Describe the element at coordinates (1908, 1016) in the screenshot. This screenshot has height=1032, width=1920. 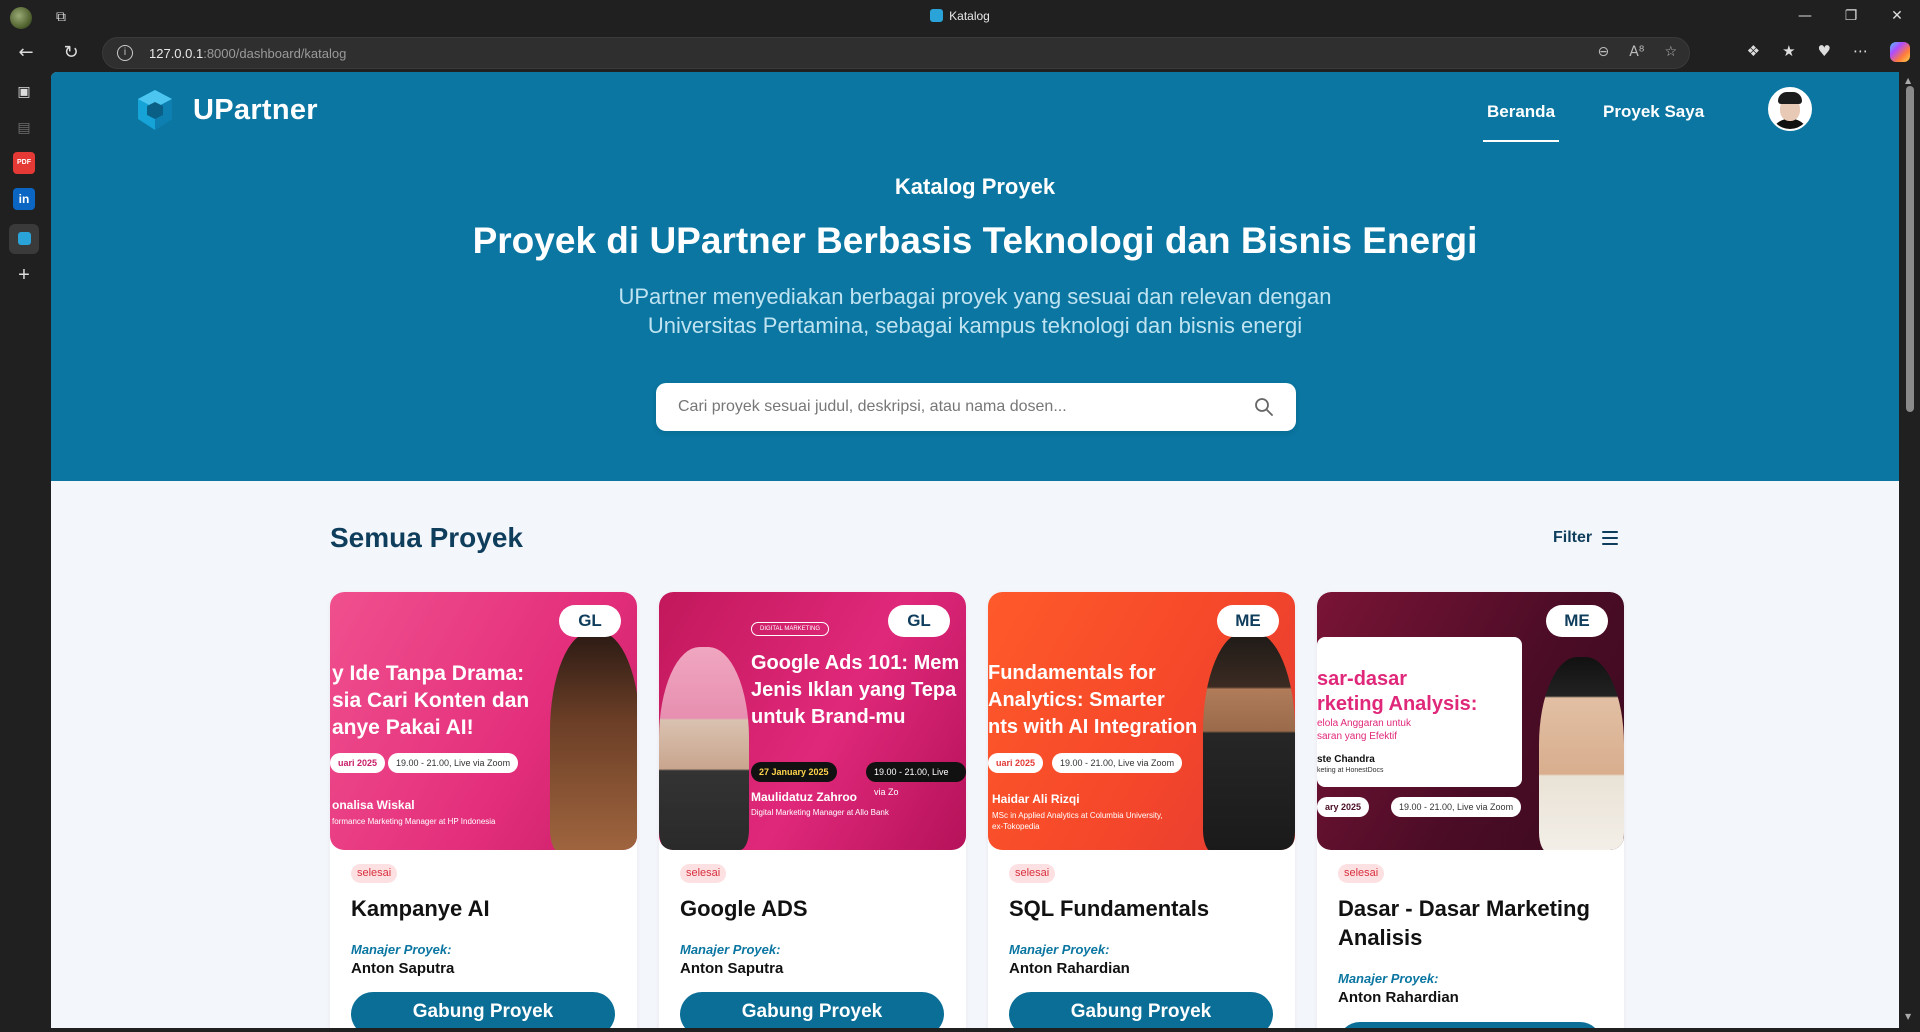
I see `scroll-down-icon: ▼` at that location.